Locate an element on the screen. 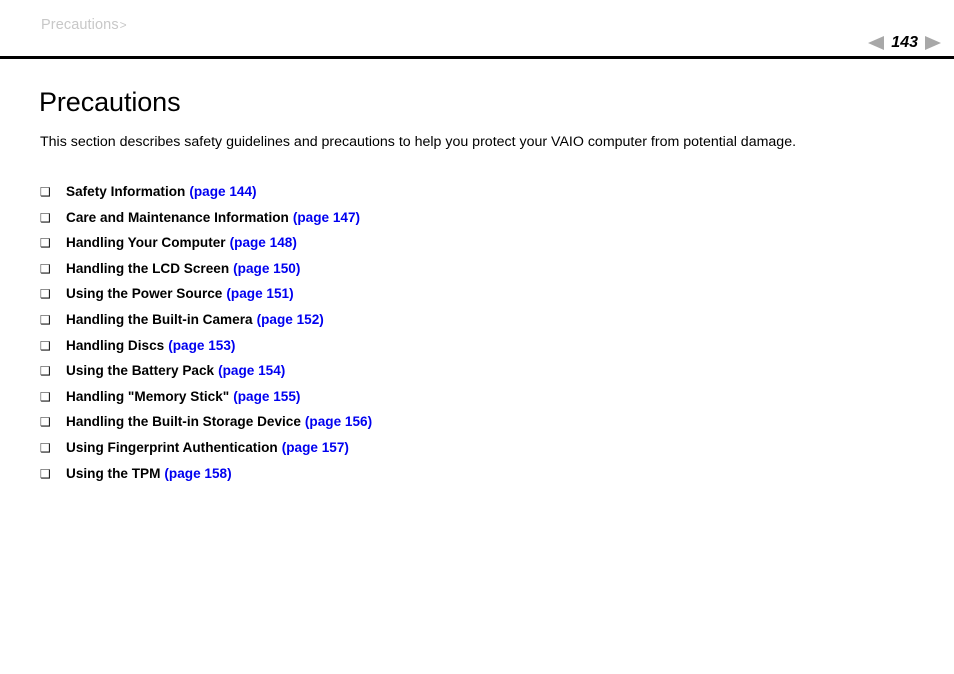 This screenshot has height=674, width=954. list-item: ❑ Handling the LCD Screen (page 150) is located at coordinates (206, 274).